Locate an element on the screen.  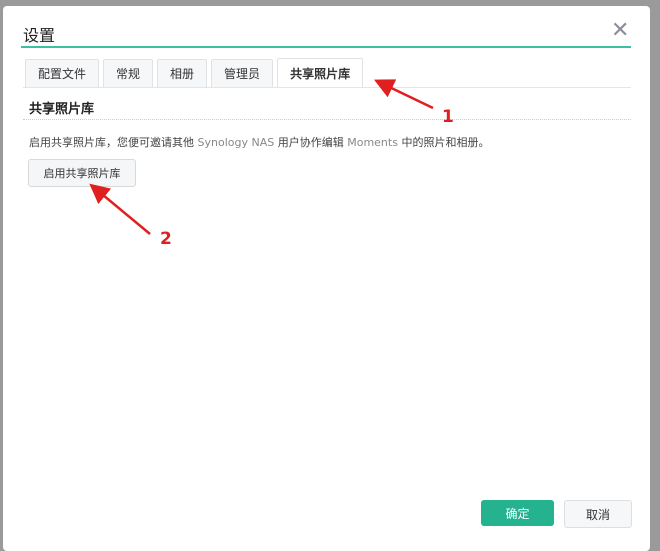
annotation-arrows is located at coordinates (261, 157).